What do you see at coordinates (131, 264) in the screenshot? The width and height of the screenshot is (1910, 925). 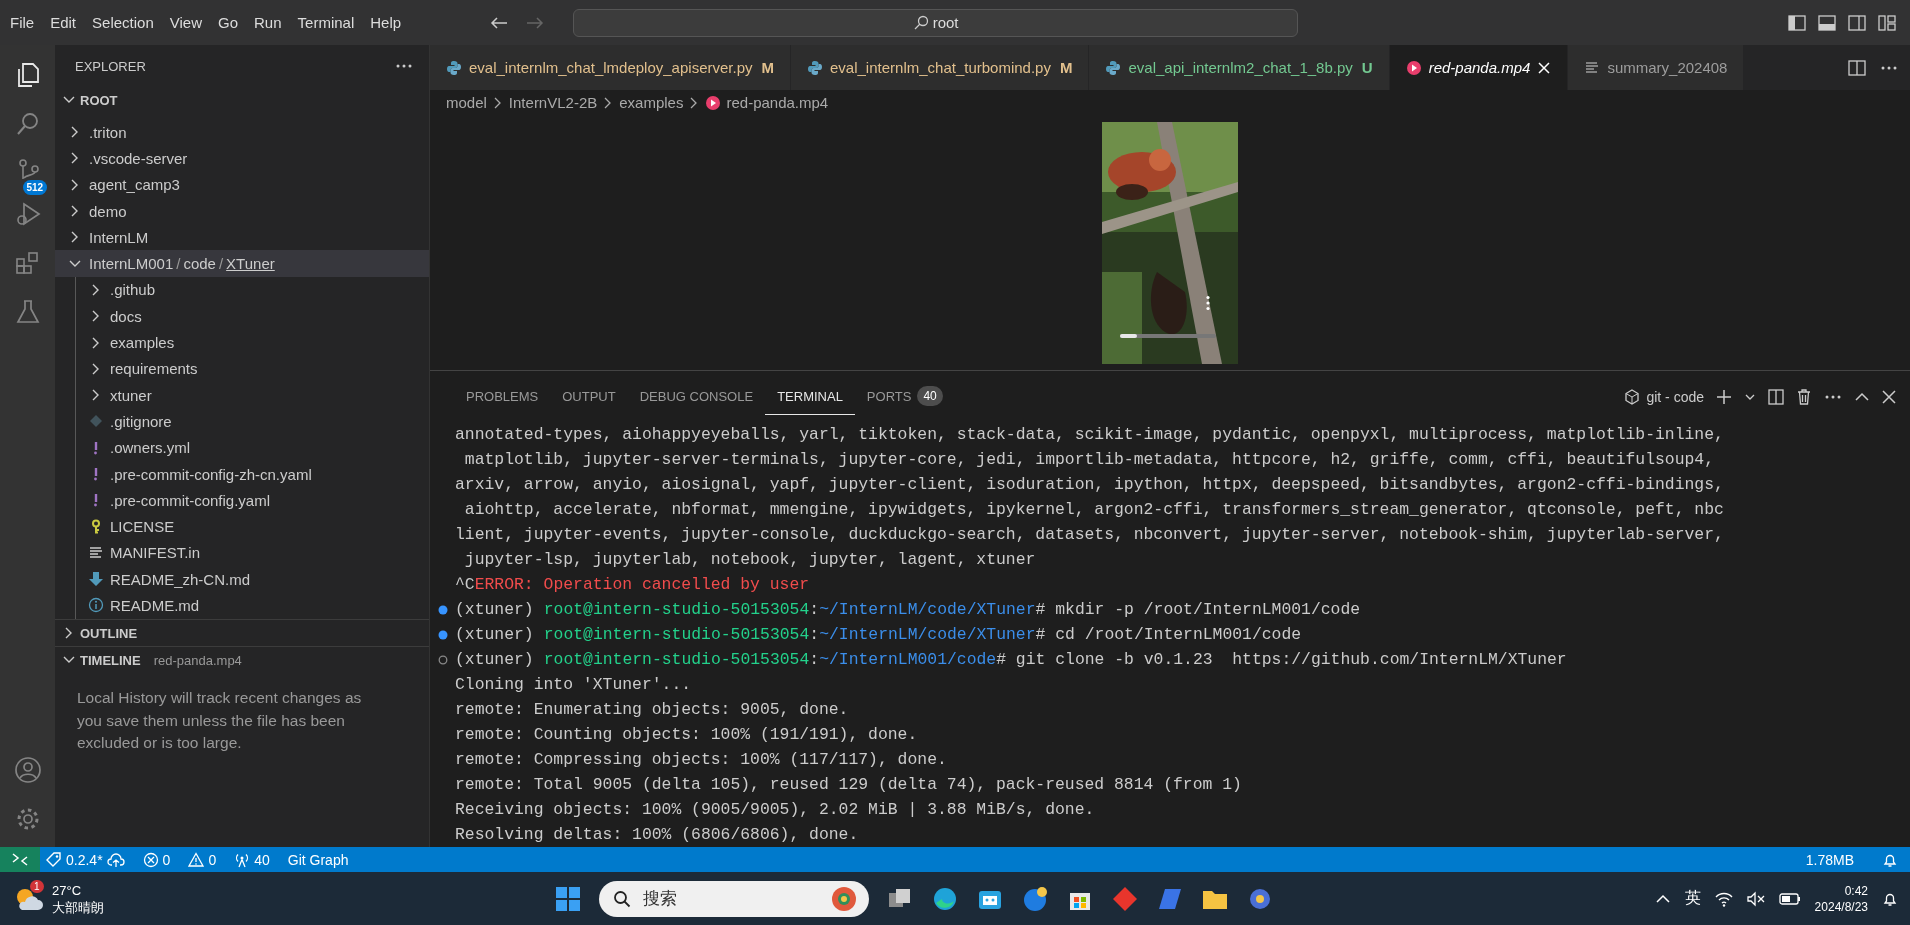 I see `folder-name: InternLM001` at bounding box center [131, 264].